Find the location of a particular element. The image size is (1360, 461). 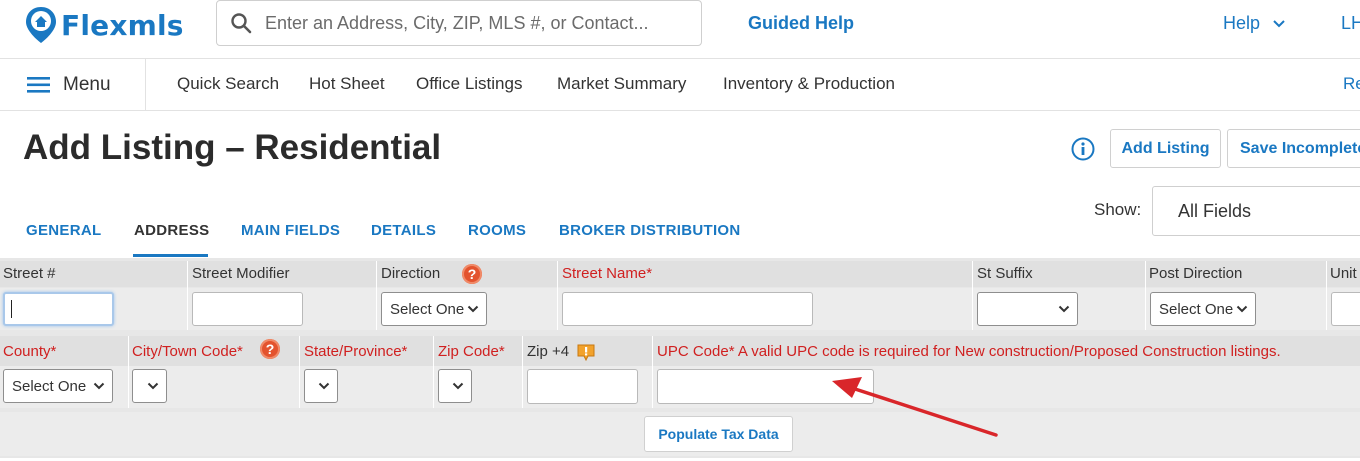

st-suffix-select is located at coordinates (1027, 309).